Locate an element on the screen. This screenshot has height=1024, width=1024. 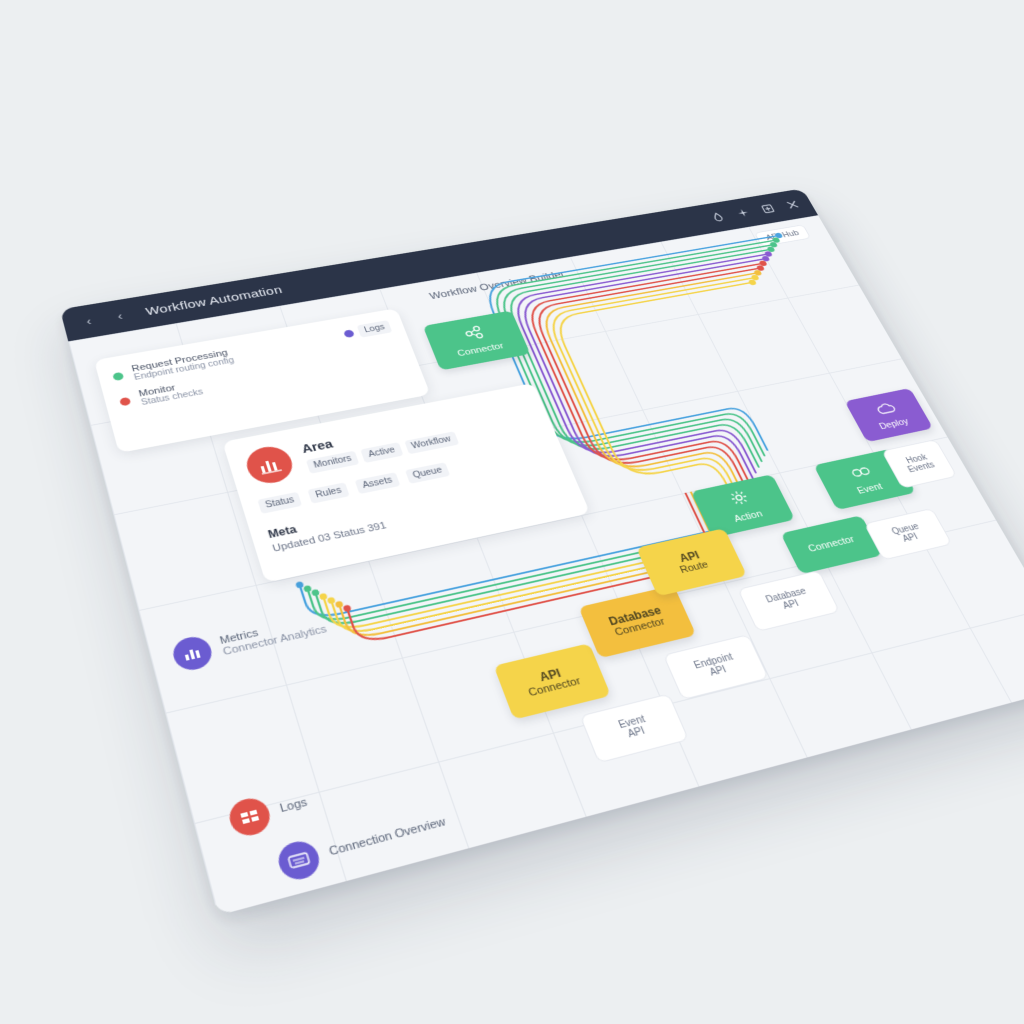
drop-icon is located at coordinates (718, 217).